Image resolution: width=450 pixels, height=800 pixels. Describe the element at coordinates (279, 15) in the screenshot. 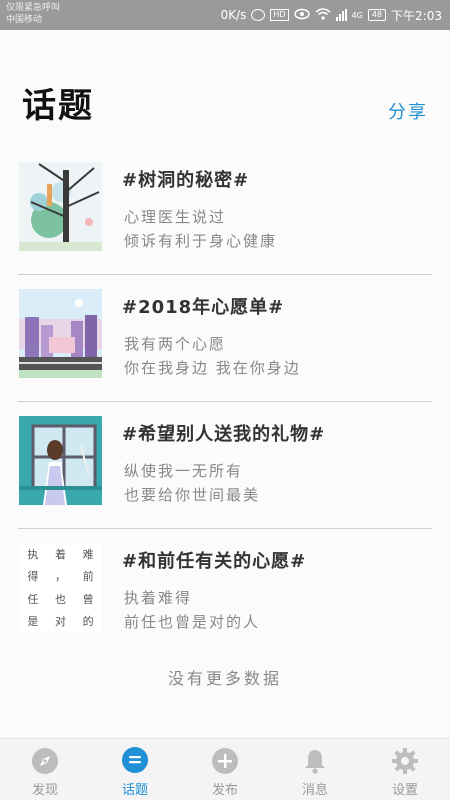

I see `hd-icon: HD` at that location.